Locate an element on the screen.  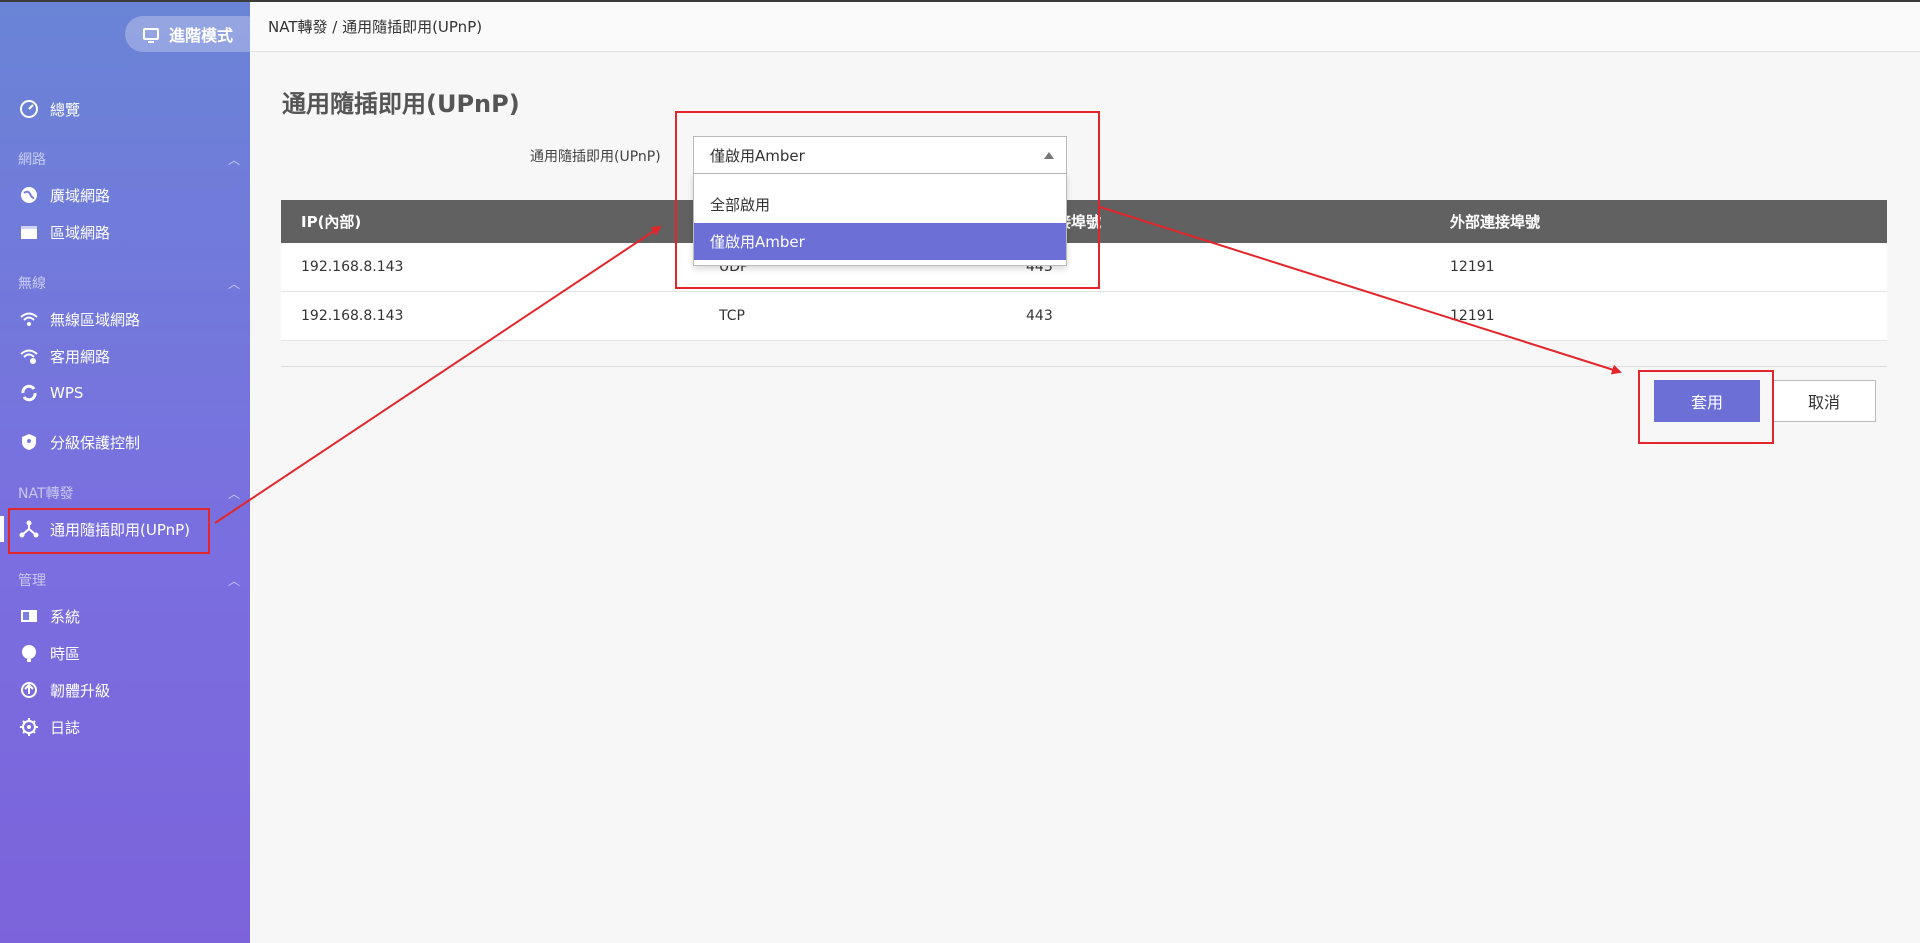
sidebar-item-label: WPS is located at coordinates (67, 393).